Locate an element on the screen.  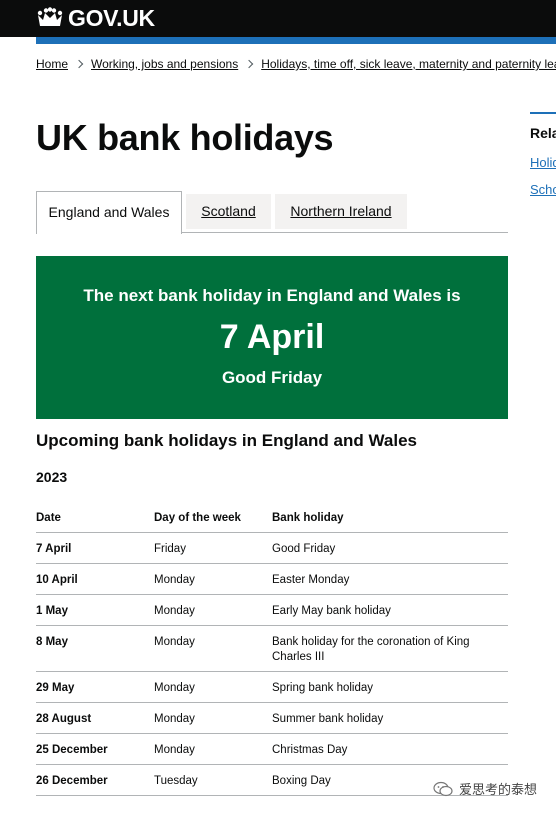
related-content-heading: Rela is located at coordinates (543, 133).